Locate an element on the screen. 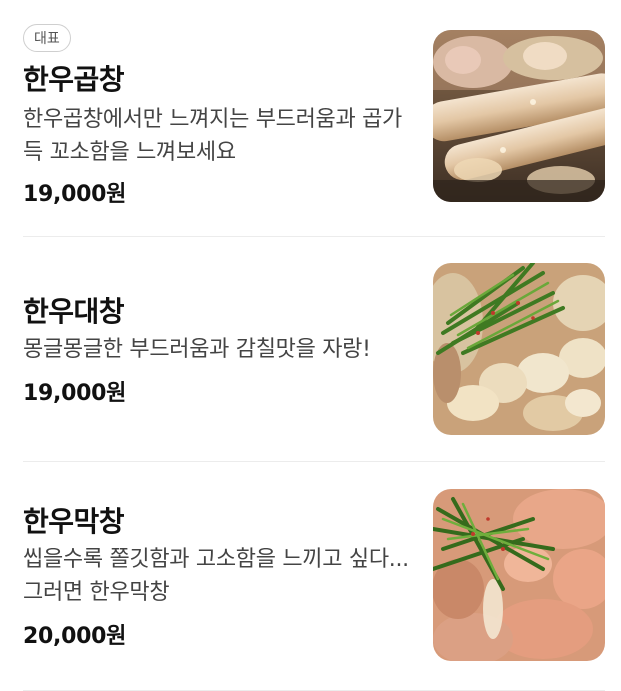 The height and width of the screenshot is (691, 621). menu-item-price: 20,000원 is located at coordinates (75, 636).